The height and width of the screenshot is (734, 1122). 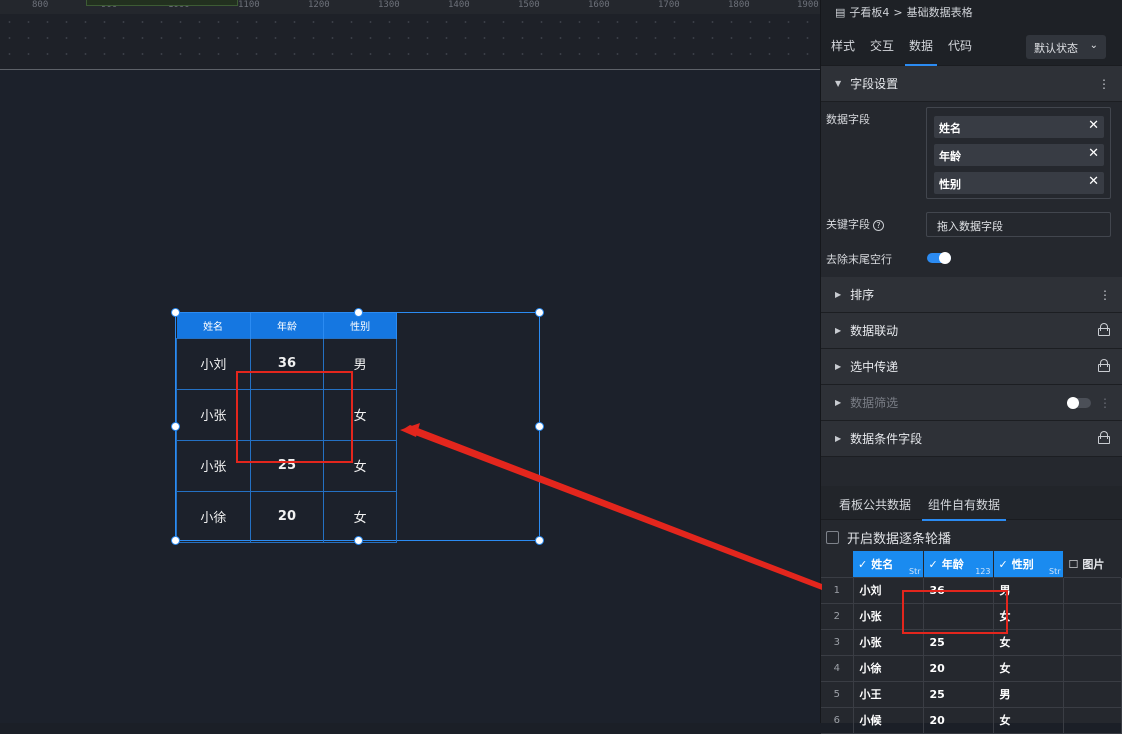 What do you see at coordinates (1093, 45) in the screenshot?
I see `chevron-down-icon: ⌄` at bounding box center [1093, 45].